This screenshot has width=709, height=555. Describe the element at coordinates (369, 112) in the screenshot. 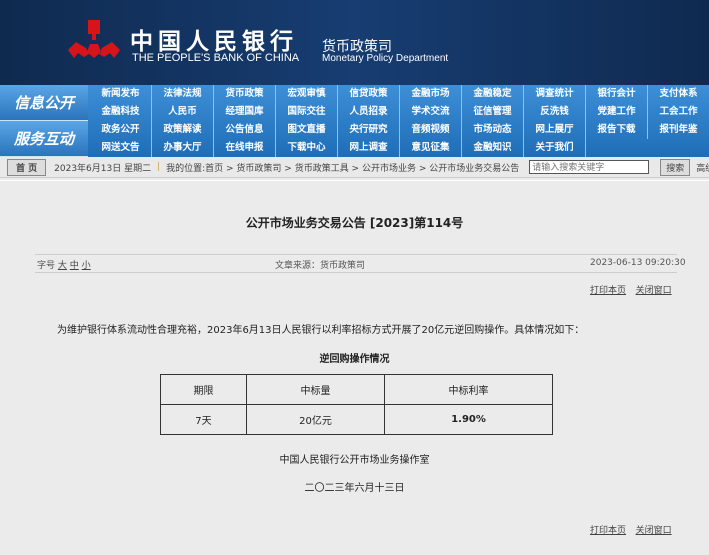

I see `nav-item: 人员招录` at that location.